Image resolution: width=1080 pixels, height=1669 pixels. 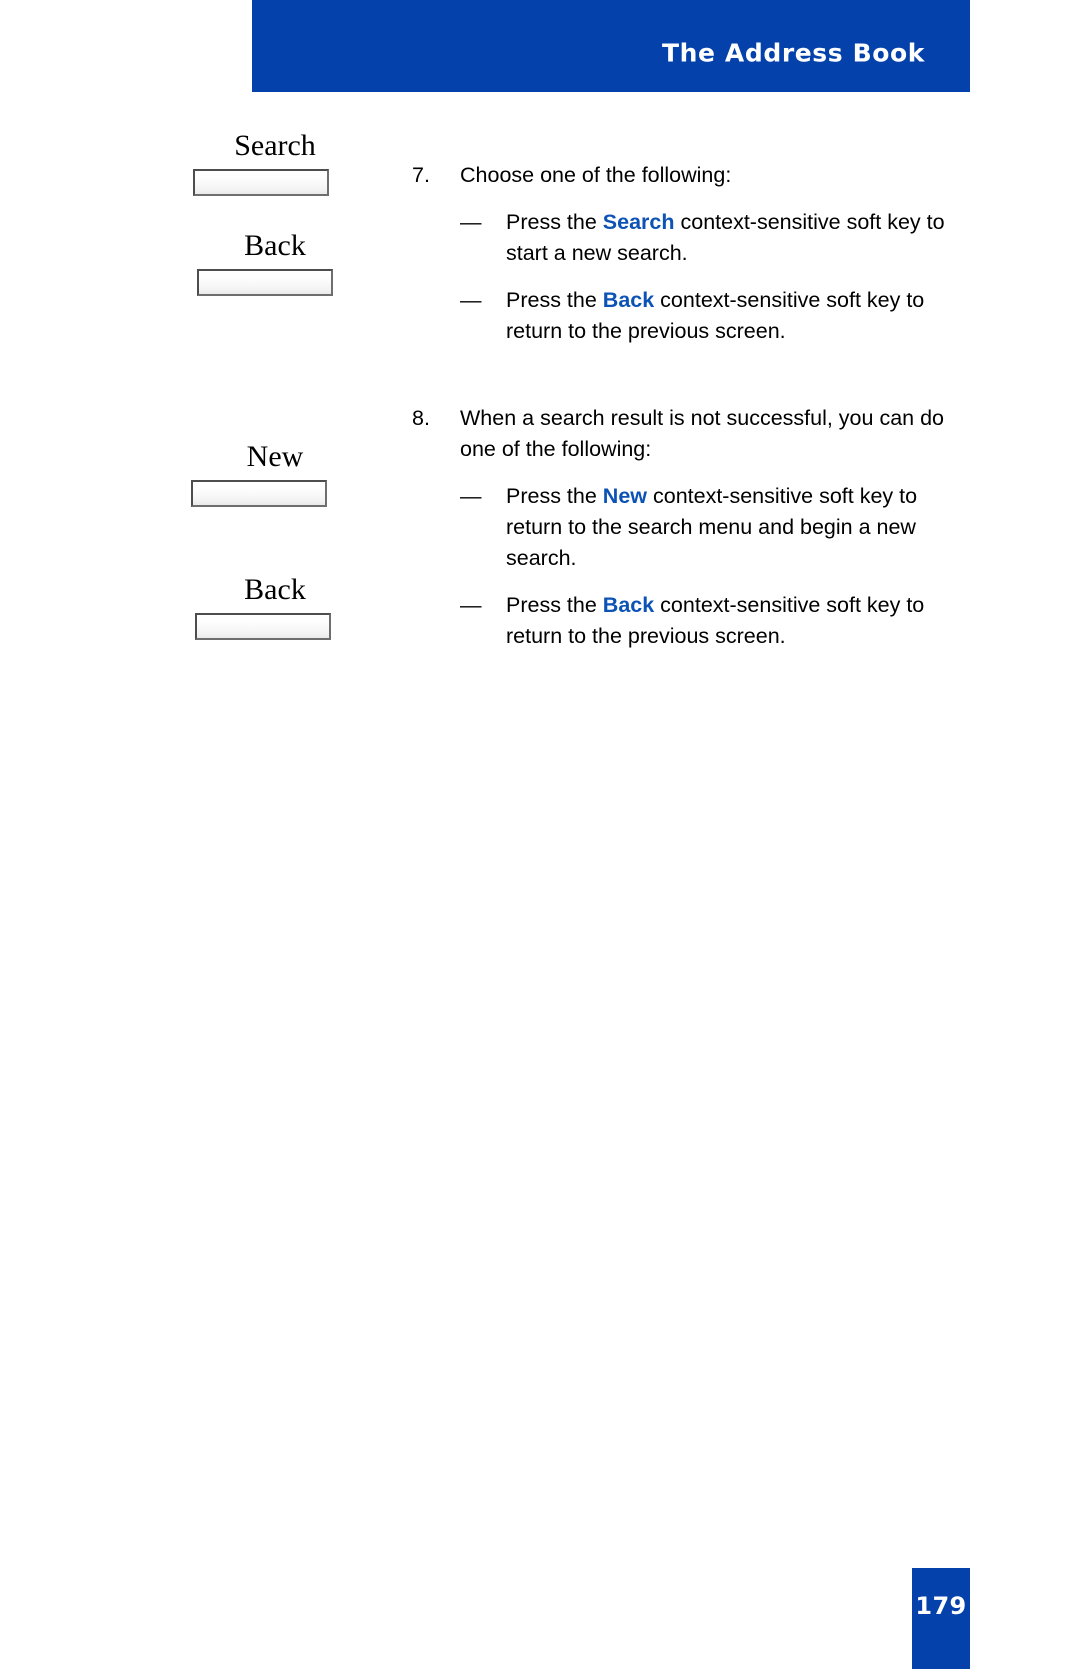 I want to click on softkey-figure-back-2: Back, so click(x=275, y=607).